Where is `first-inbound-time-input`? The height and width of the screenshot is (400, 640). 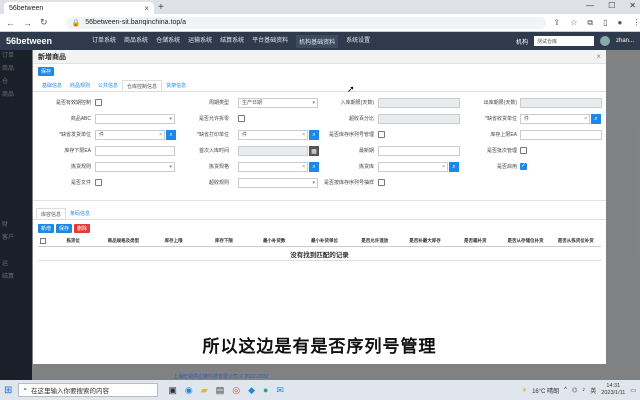
first-inbound-time-input is located at coordinates (273, 151).